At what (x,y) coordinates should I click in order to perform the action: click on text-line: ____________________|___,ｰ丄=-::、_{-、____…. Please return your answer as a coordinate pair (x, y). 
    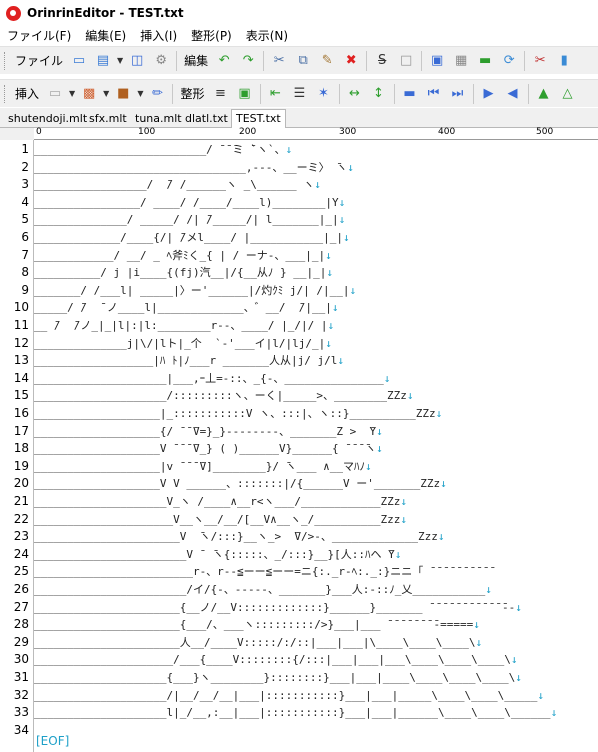
    Looking at the image, I should click on (212, 379).